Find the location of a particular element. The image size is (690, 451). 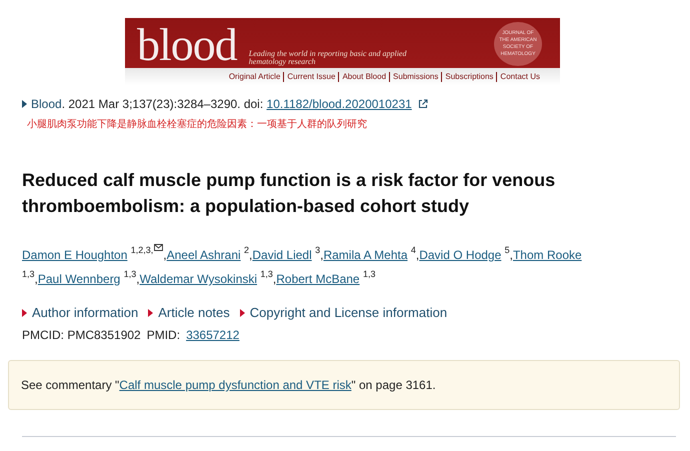

nav-link: Subscriptions is located at coordinates (469, 76).